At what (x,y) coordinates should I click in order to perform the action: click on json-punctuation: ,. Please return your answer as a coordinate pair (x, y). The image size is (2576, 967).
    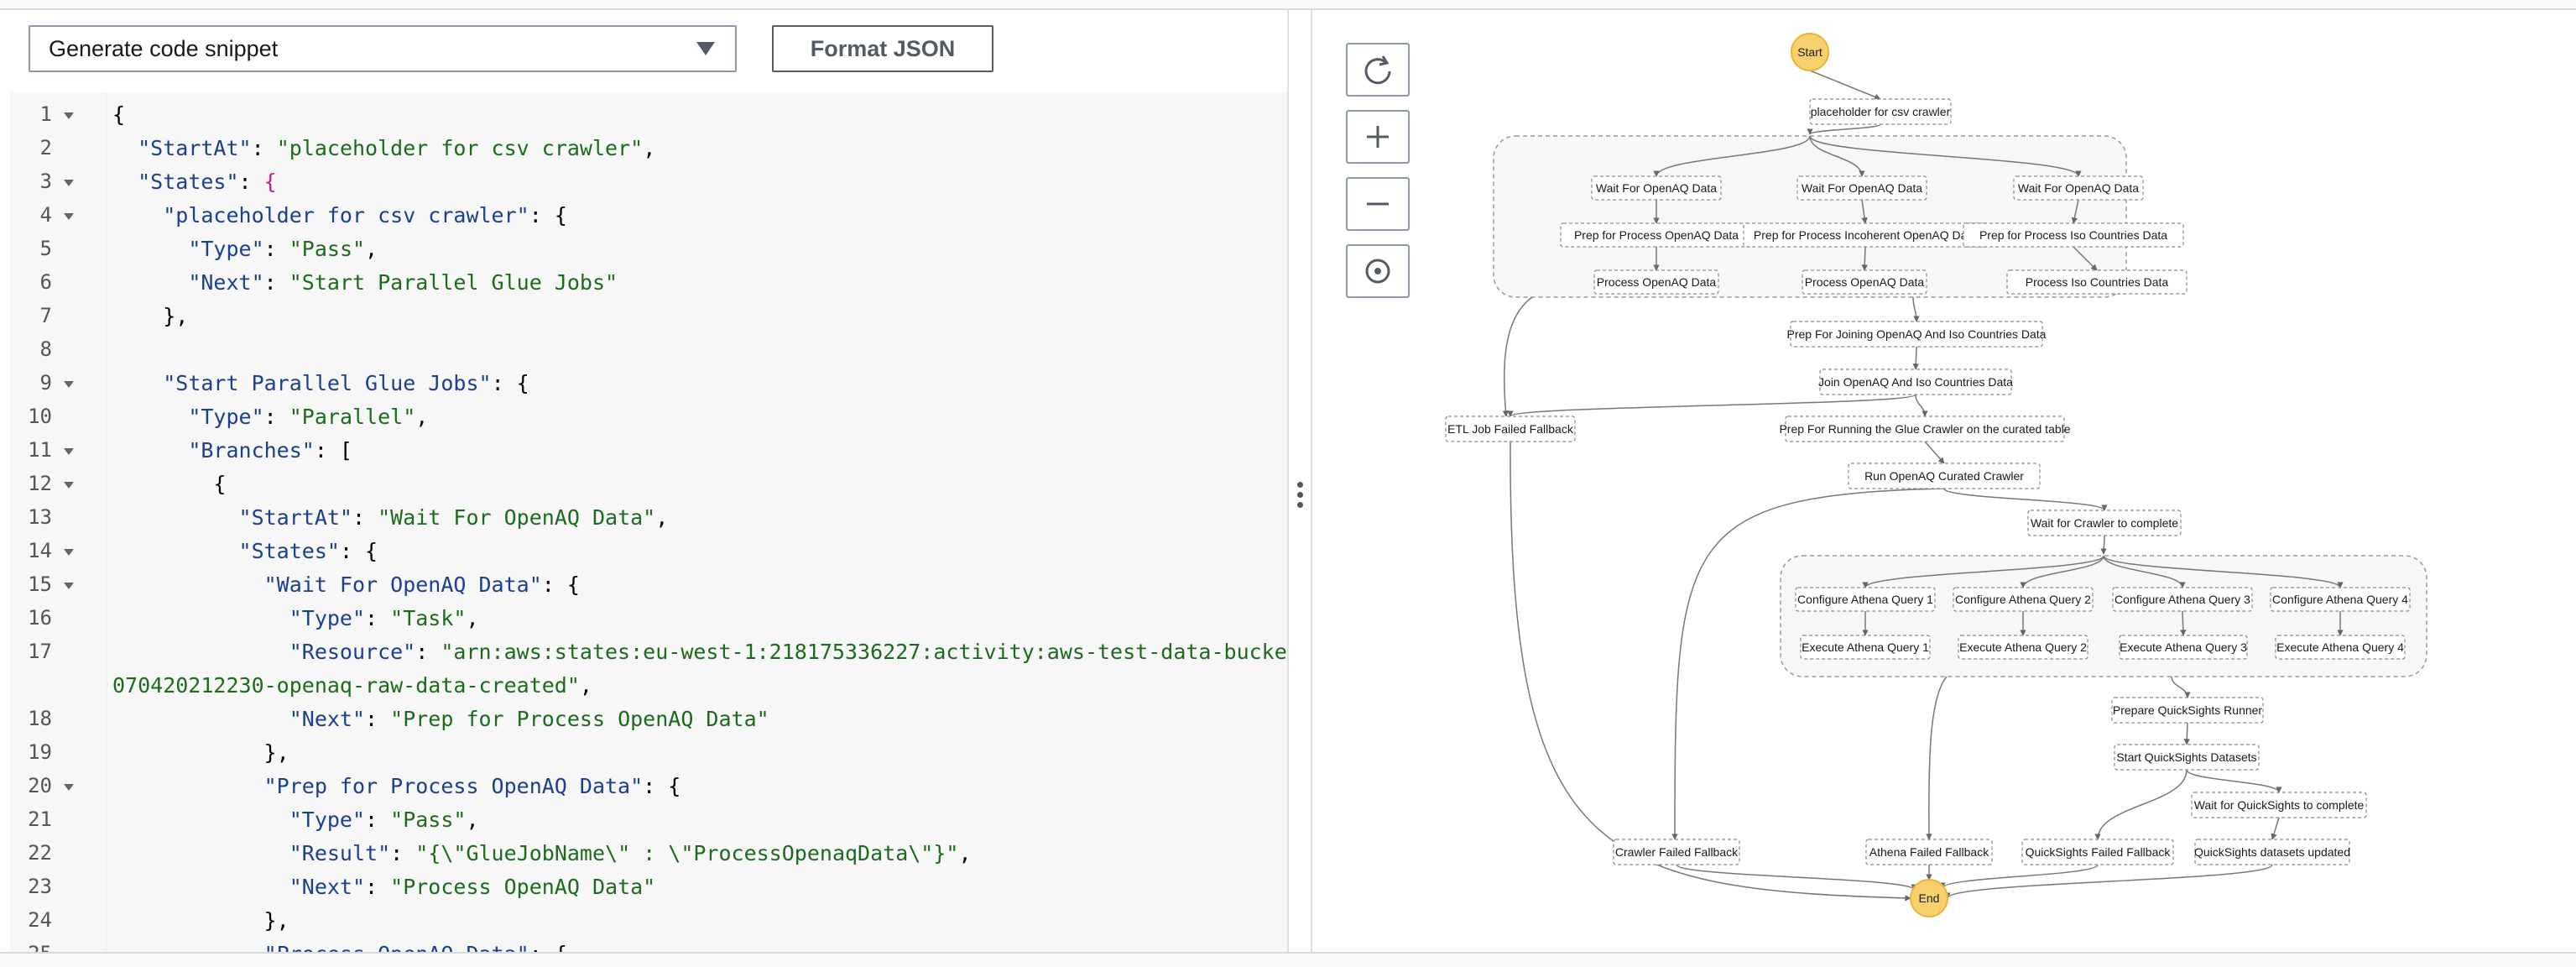
    Looking at the image, I should click on (472, 618).